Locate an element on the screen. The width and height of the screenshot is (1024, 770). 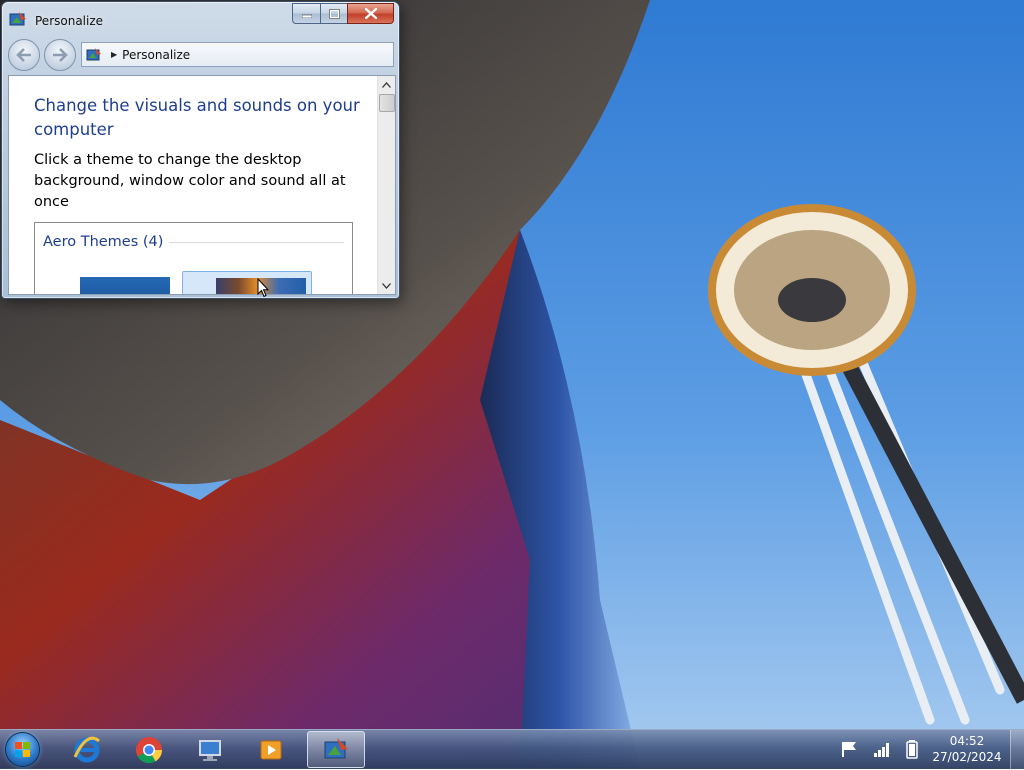
scroll-up-icon is located at coordinates (386, 84).